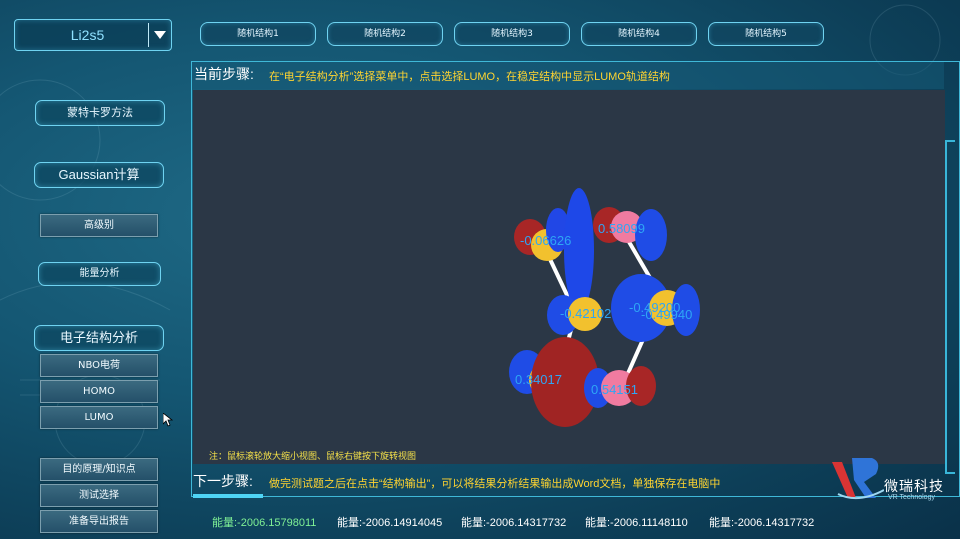  What do you see at coordinates (579, 250) in the screenshot?
I see `orbital-lobe-blue` at bounding box center [579, 250].